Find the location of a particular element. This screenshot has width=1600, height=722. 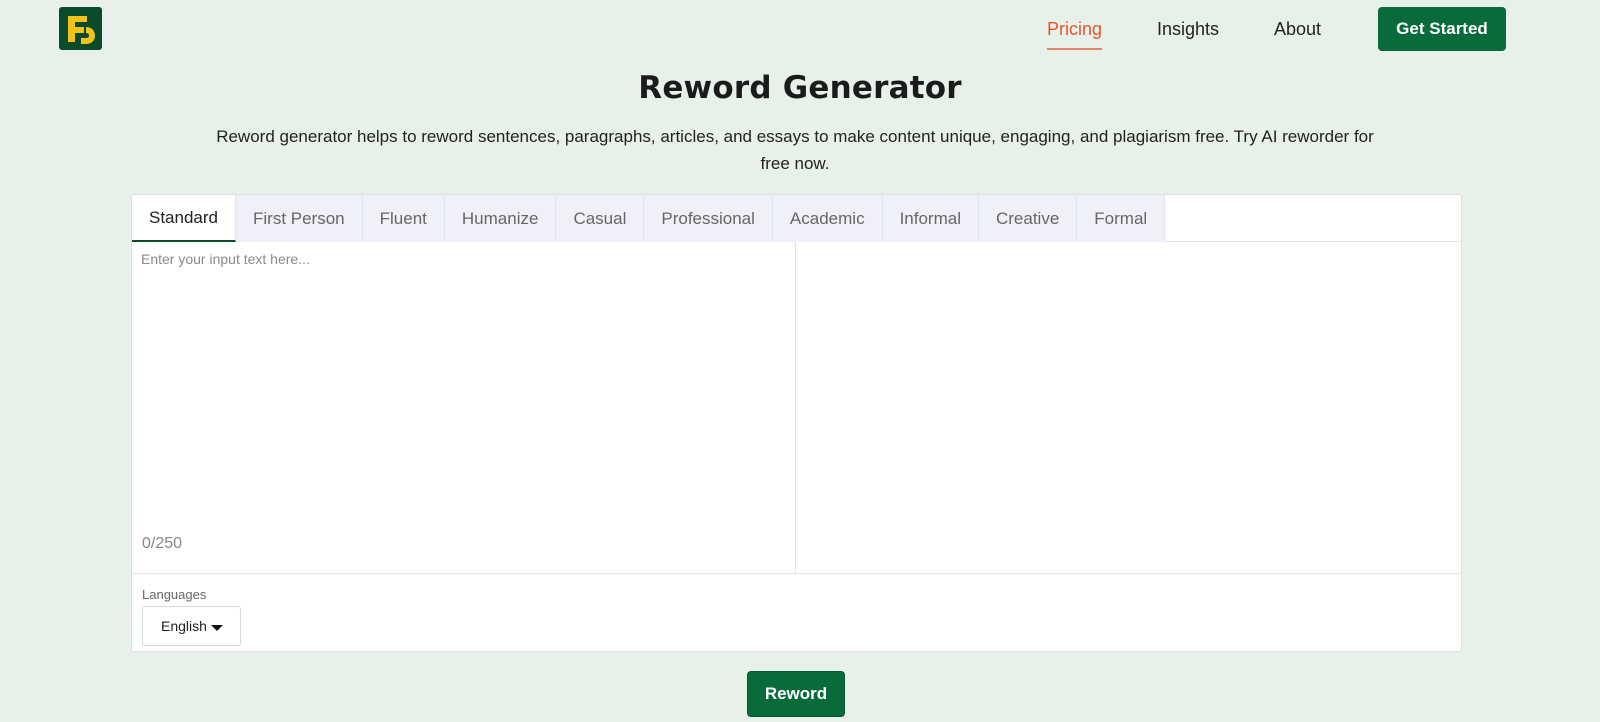

brand-logo is located at coordinates (80, 28).